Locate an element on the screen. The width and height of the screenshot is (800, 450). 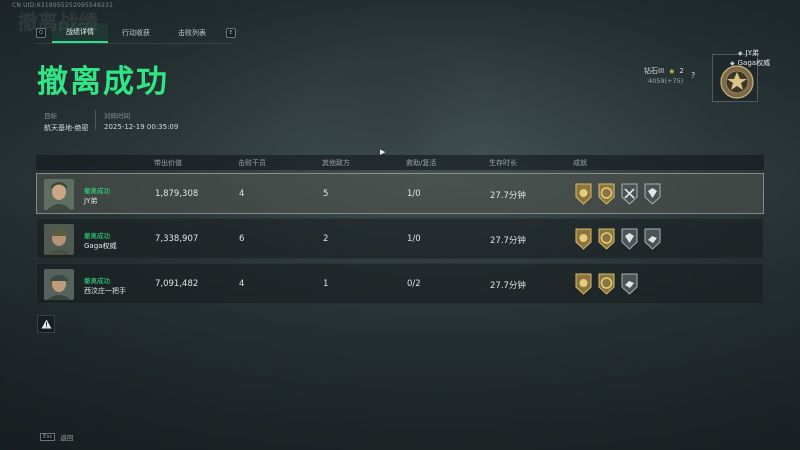
squad-member-name: Gaga权威 is located at coordinates (754, 63).